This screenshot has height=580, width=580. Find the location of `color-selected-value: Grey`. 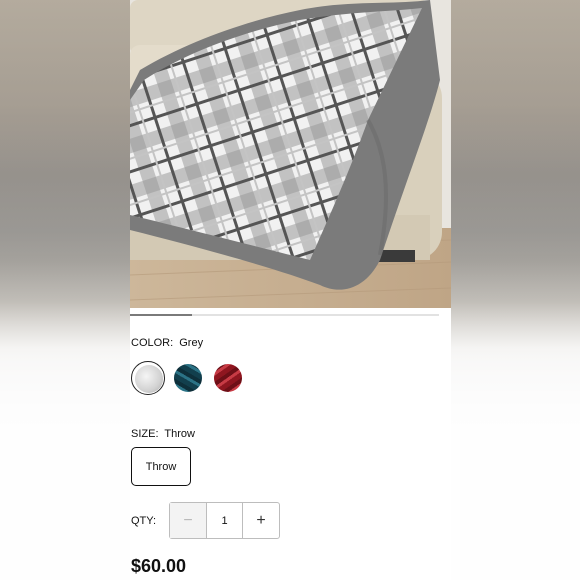

color-selected-value: Grey is located at coordinates (191, 343).